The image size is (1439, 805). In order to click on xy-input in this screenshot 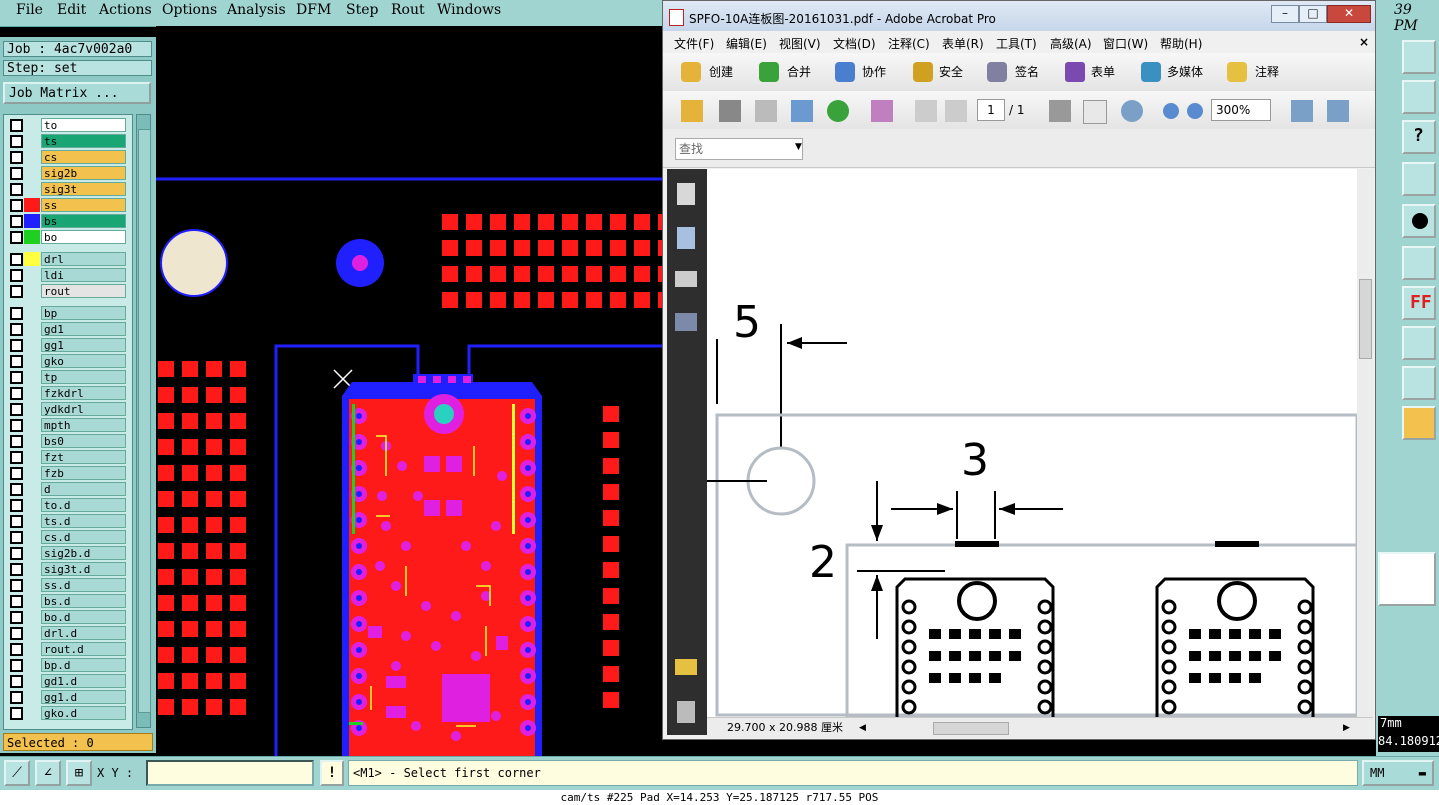, I will do `click(230, 773)`.